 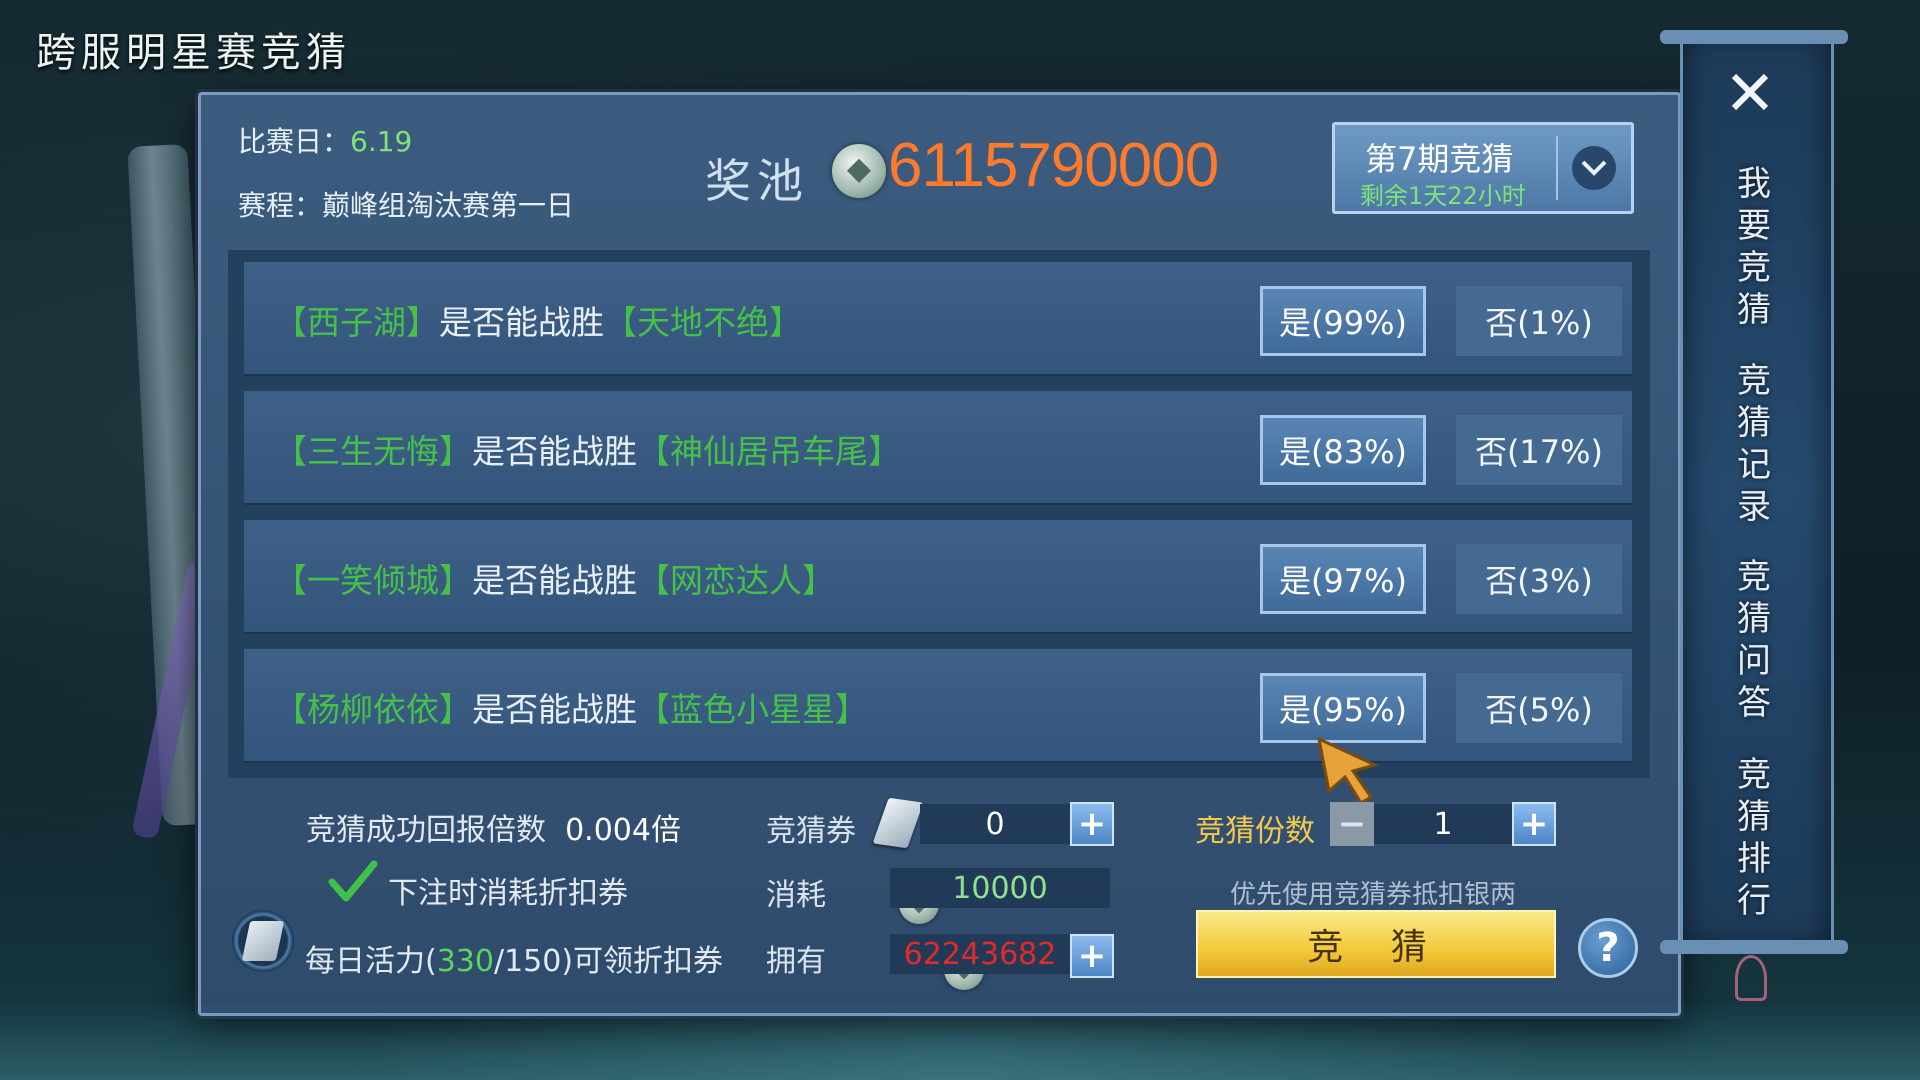 I want to click on checkmark-icon, so click(x=353, y=882).